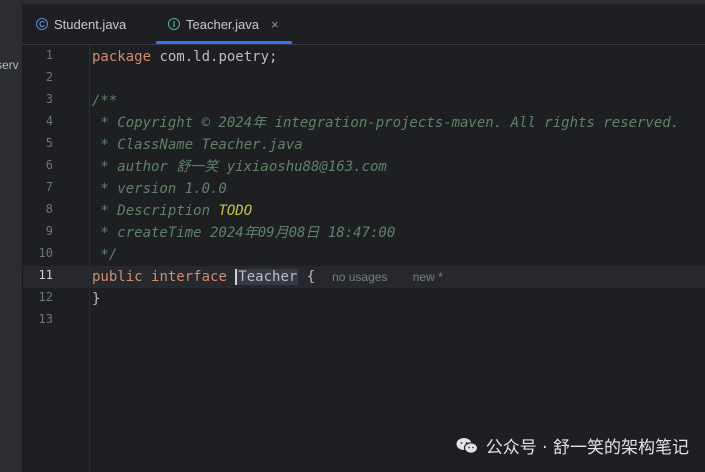 The height and width of the screenshot is (472, 705). Describe the element at coordinates (155, 211) in the screenshot. I see `comment-description: * Description` at that location.